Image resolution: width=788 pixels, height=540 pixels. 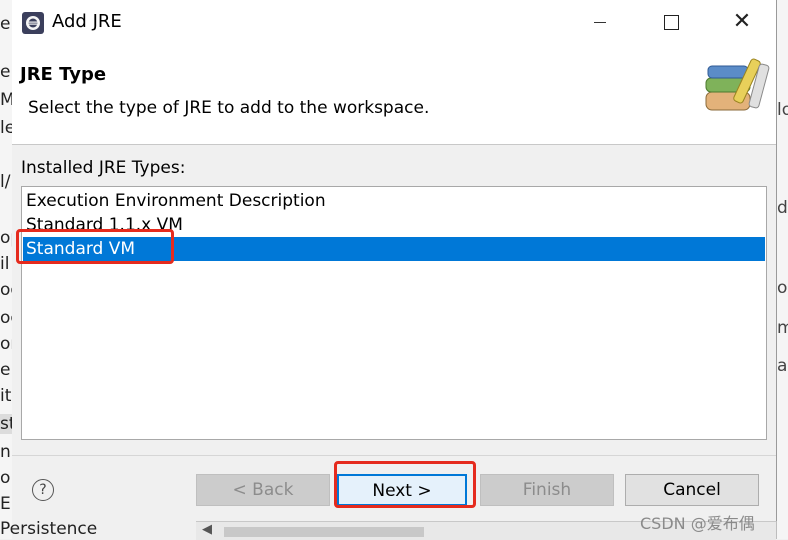 I want to click on page-title: JRE Type, so click(x=63, y=74).